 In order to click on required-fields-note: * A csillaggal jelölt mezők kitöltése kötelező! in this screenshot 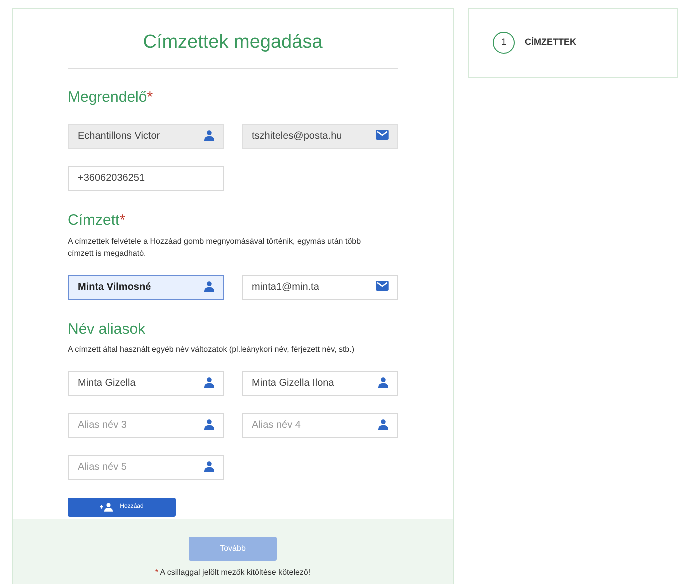, I will do `click(233, 573)`.